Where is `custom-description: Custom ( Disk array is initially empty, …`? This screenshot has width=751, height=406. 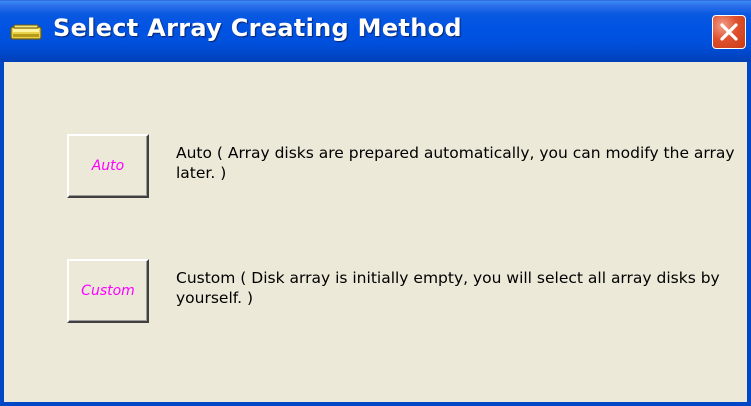 custom-description: Custom ( Disk array is initially empty, … is located at coordinates (448, 288).